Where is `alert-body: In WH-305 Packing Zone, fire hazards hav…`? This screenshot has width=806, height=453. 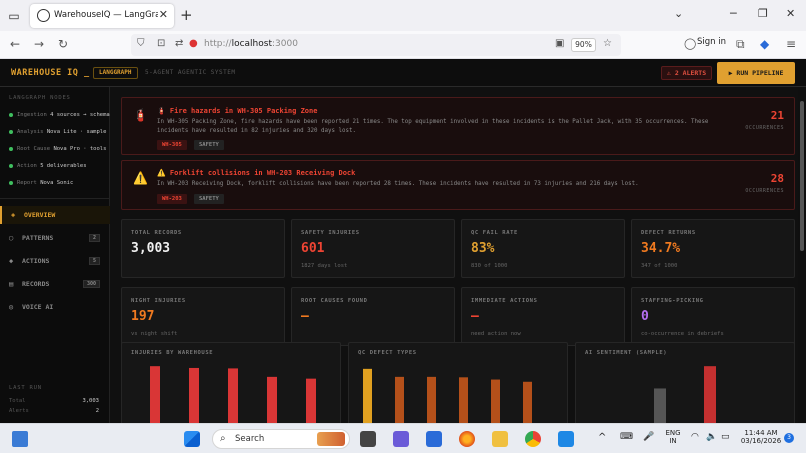
alert-body: In WH-305 Packing Zone, fire hazards hav… is located at coordinates (433, 126).